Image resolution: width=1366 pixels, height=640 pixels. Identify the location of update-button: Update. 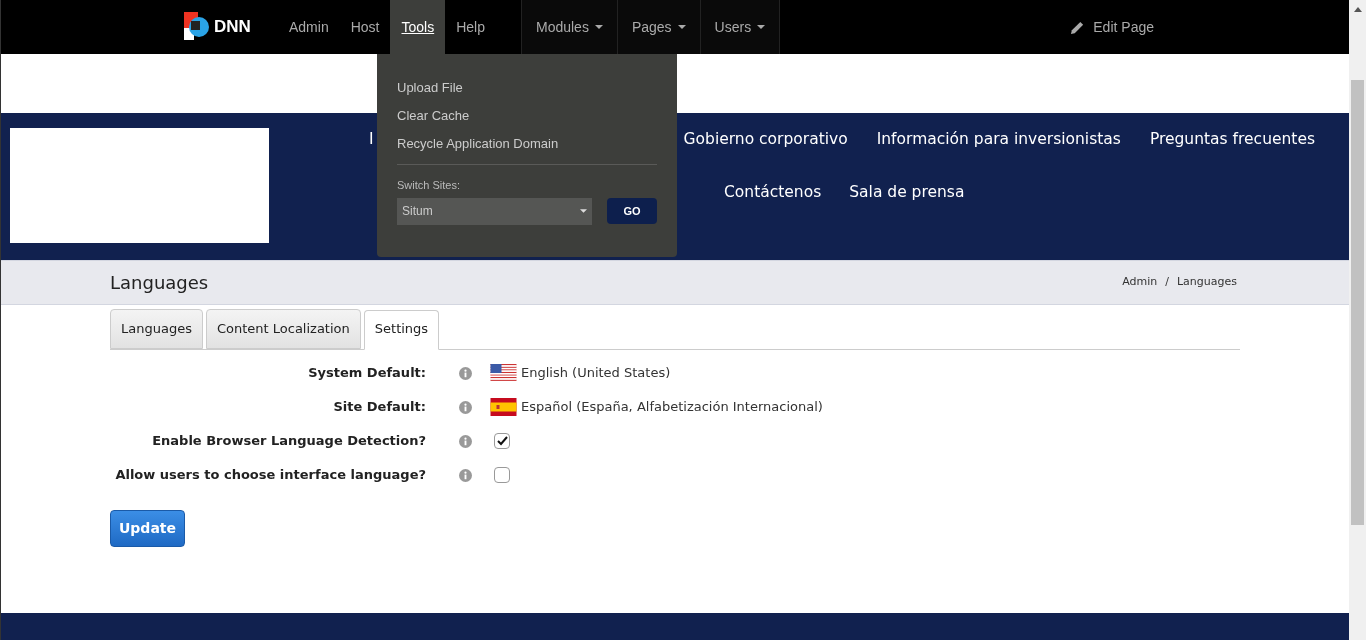
(147, 528).